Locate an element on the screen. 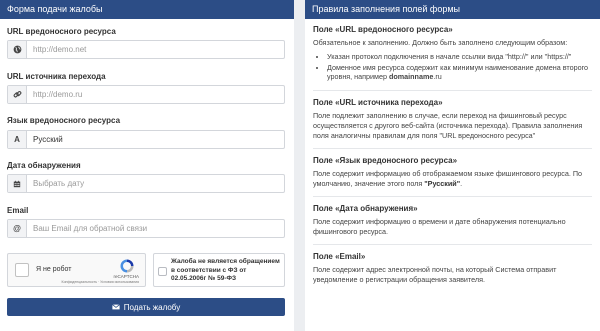  panel-gap is located at coordinates (299, 165).